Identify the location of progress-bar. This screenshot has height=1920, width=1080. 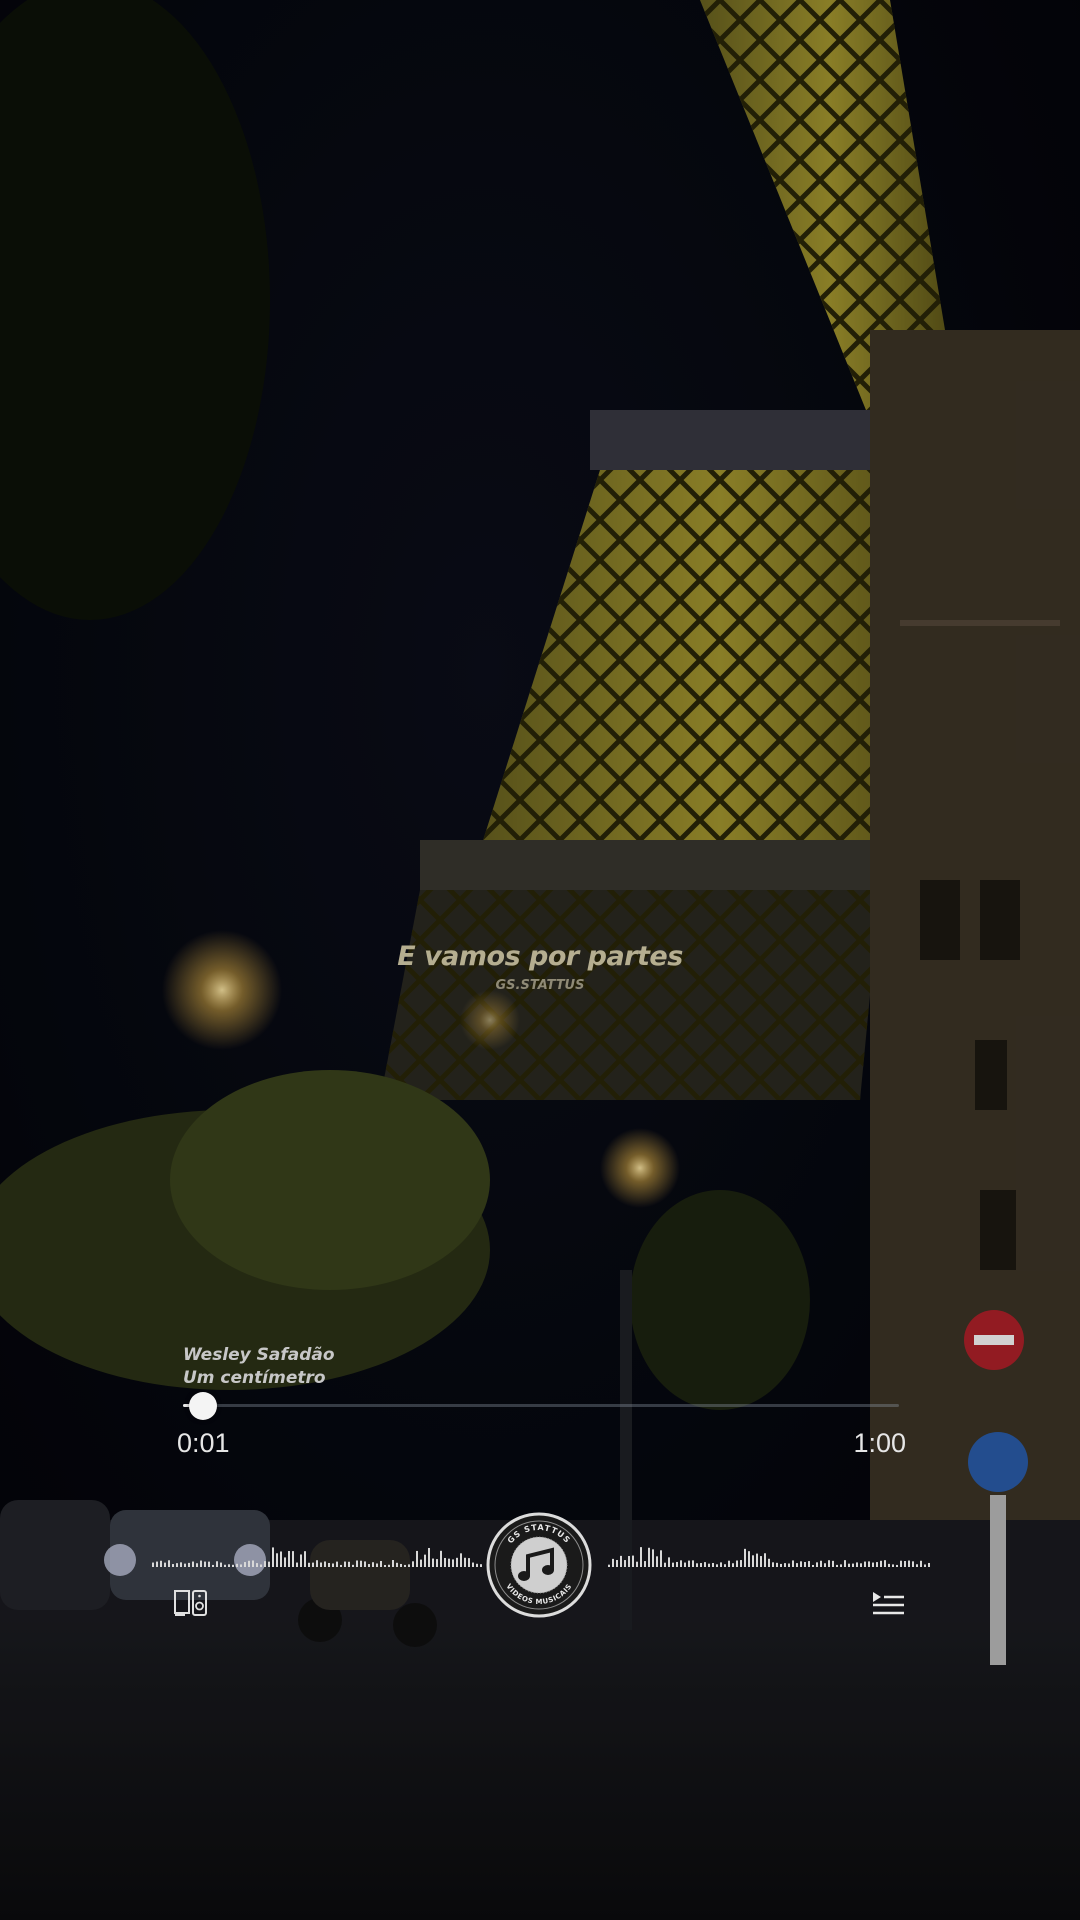
(541, 1405).